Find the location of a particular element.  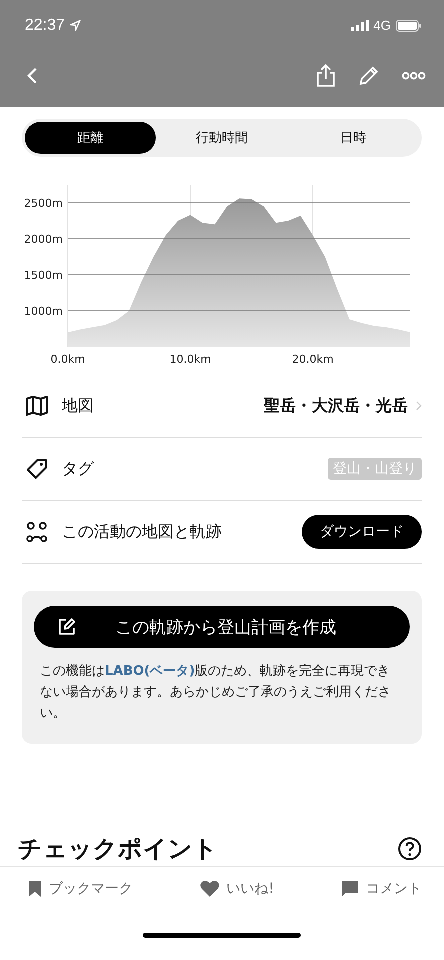

y-axis-label: 1000m is located at coordinates (43, 311).